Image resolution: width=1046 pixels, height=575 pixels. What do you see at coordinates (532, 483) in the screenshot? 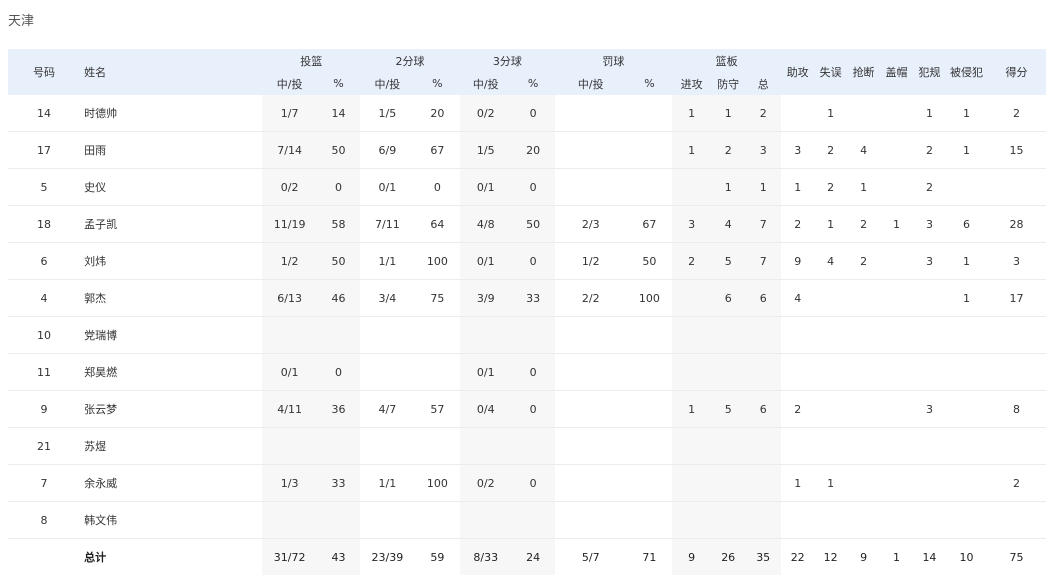
I see `cell-three-pct: 0` at bounding box center [532, 483].